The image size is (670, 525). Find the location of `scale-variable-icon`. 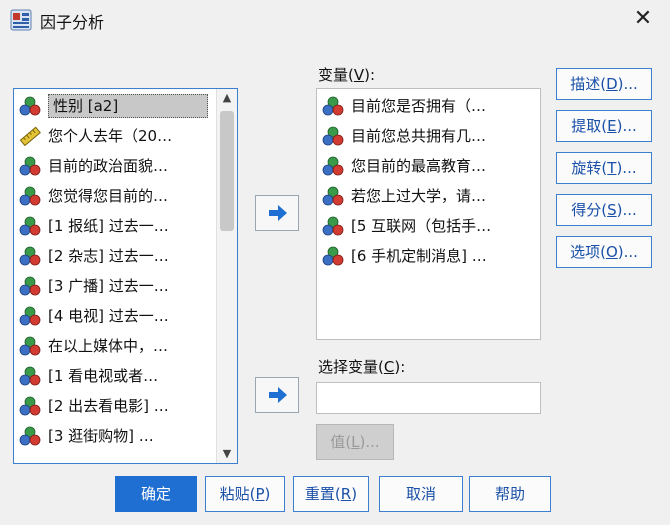

scale-variable-icon is located at coordinates (30, 136).